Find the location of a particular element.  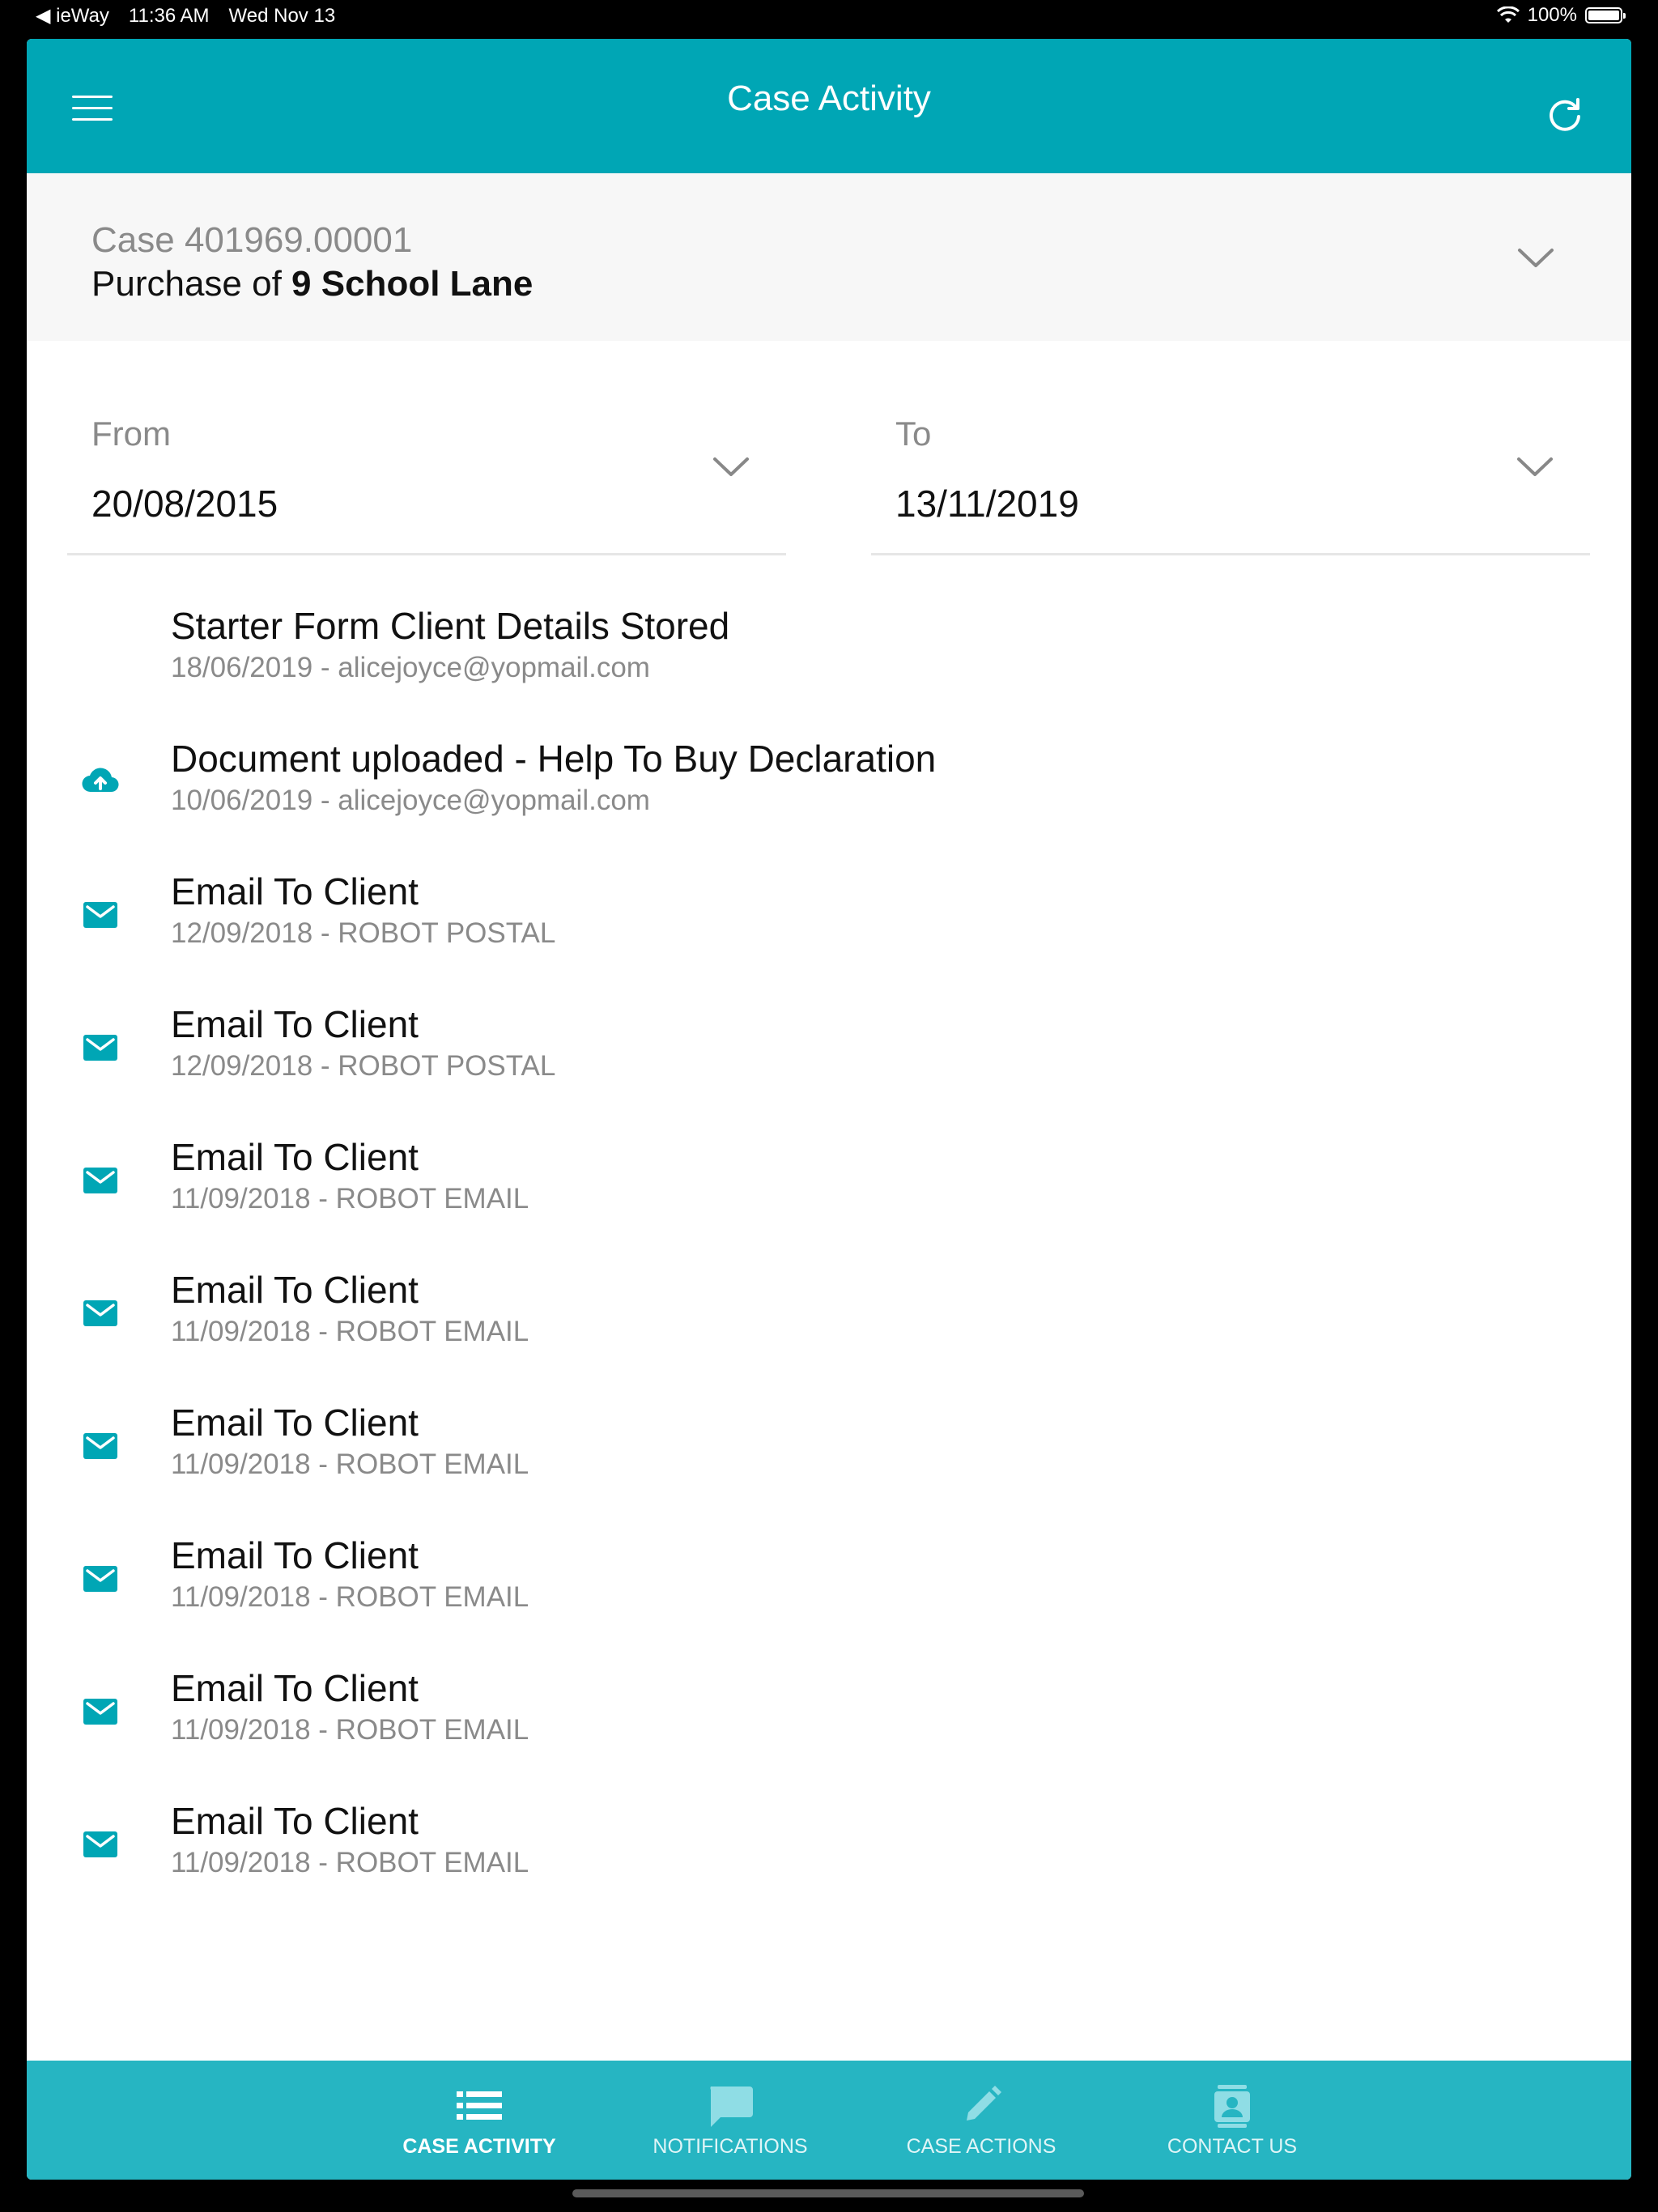

activity-subtitle: 18/06/2019 - alicejoyce@yopmail.com is located at coordinates (410, 668).